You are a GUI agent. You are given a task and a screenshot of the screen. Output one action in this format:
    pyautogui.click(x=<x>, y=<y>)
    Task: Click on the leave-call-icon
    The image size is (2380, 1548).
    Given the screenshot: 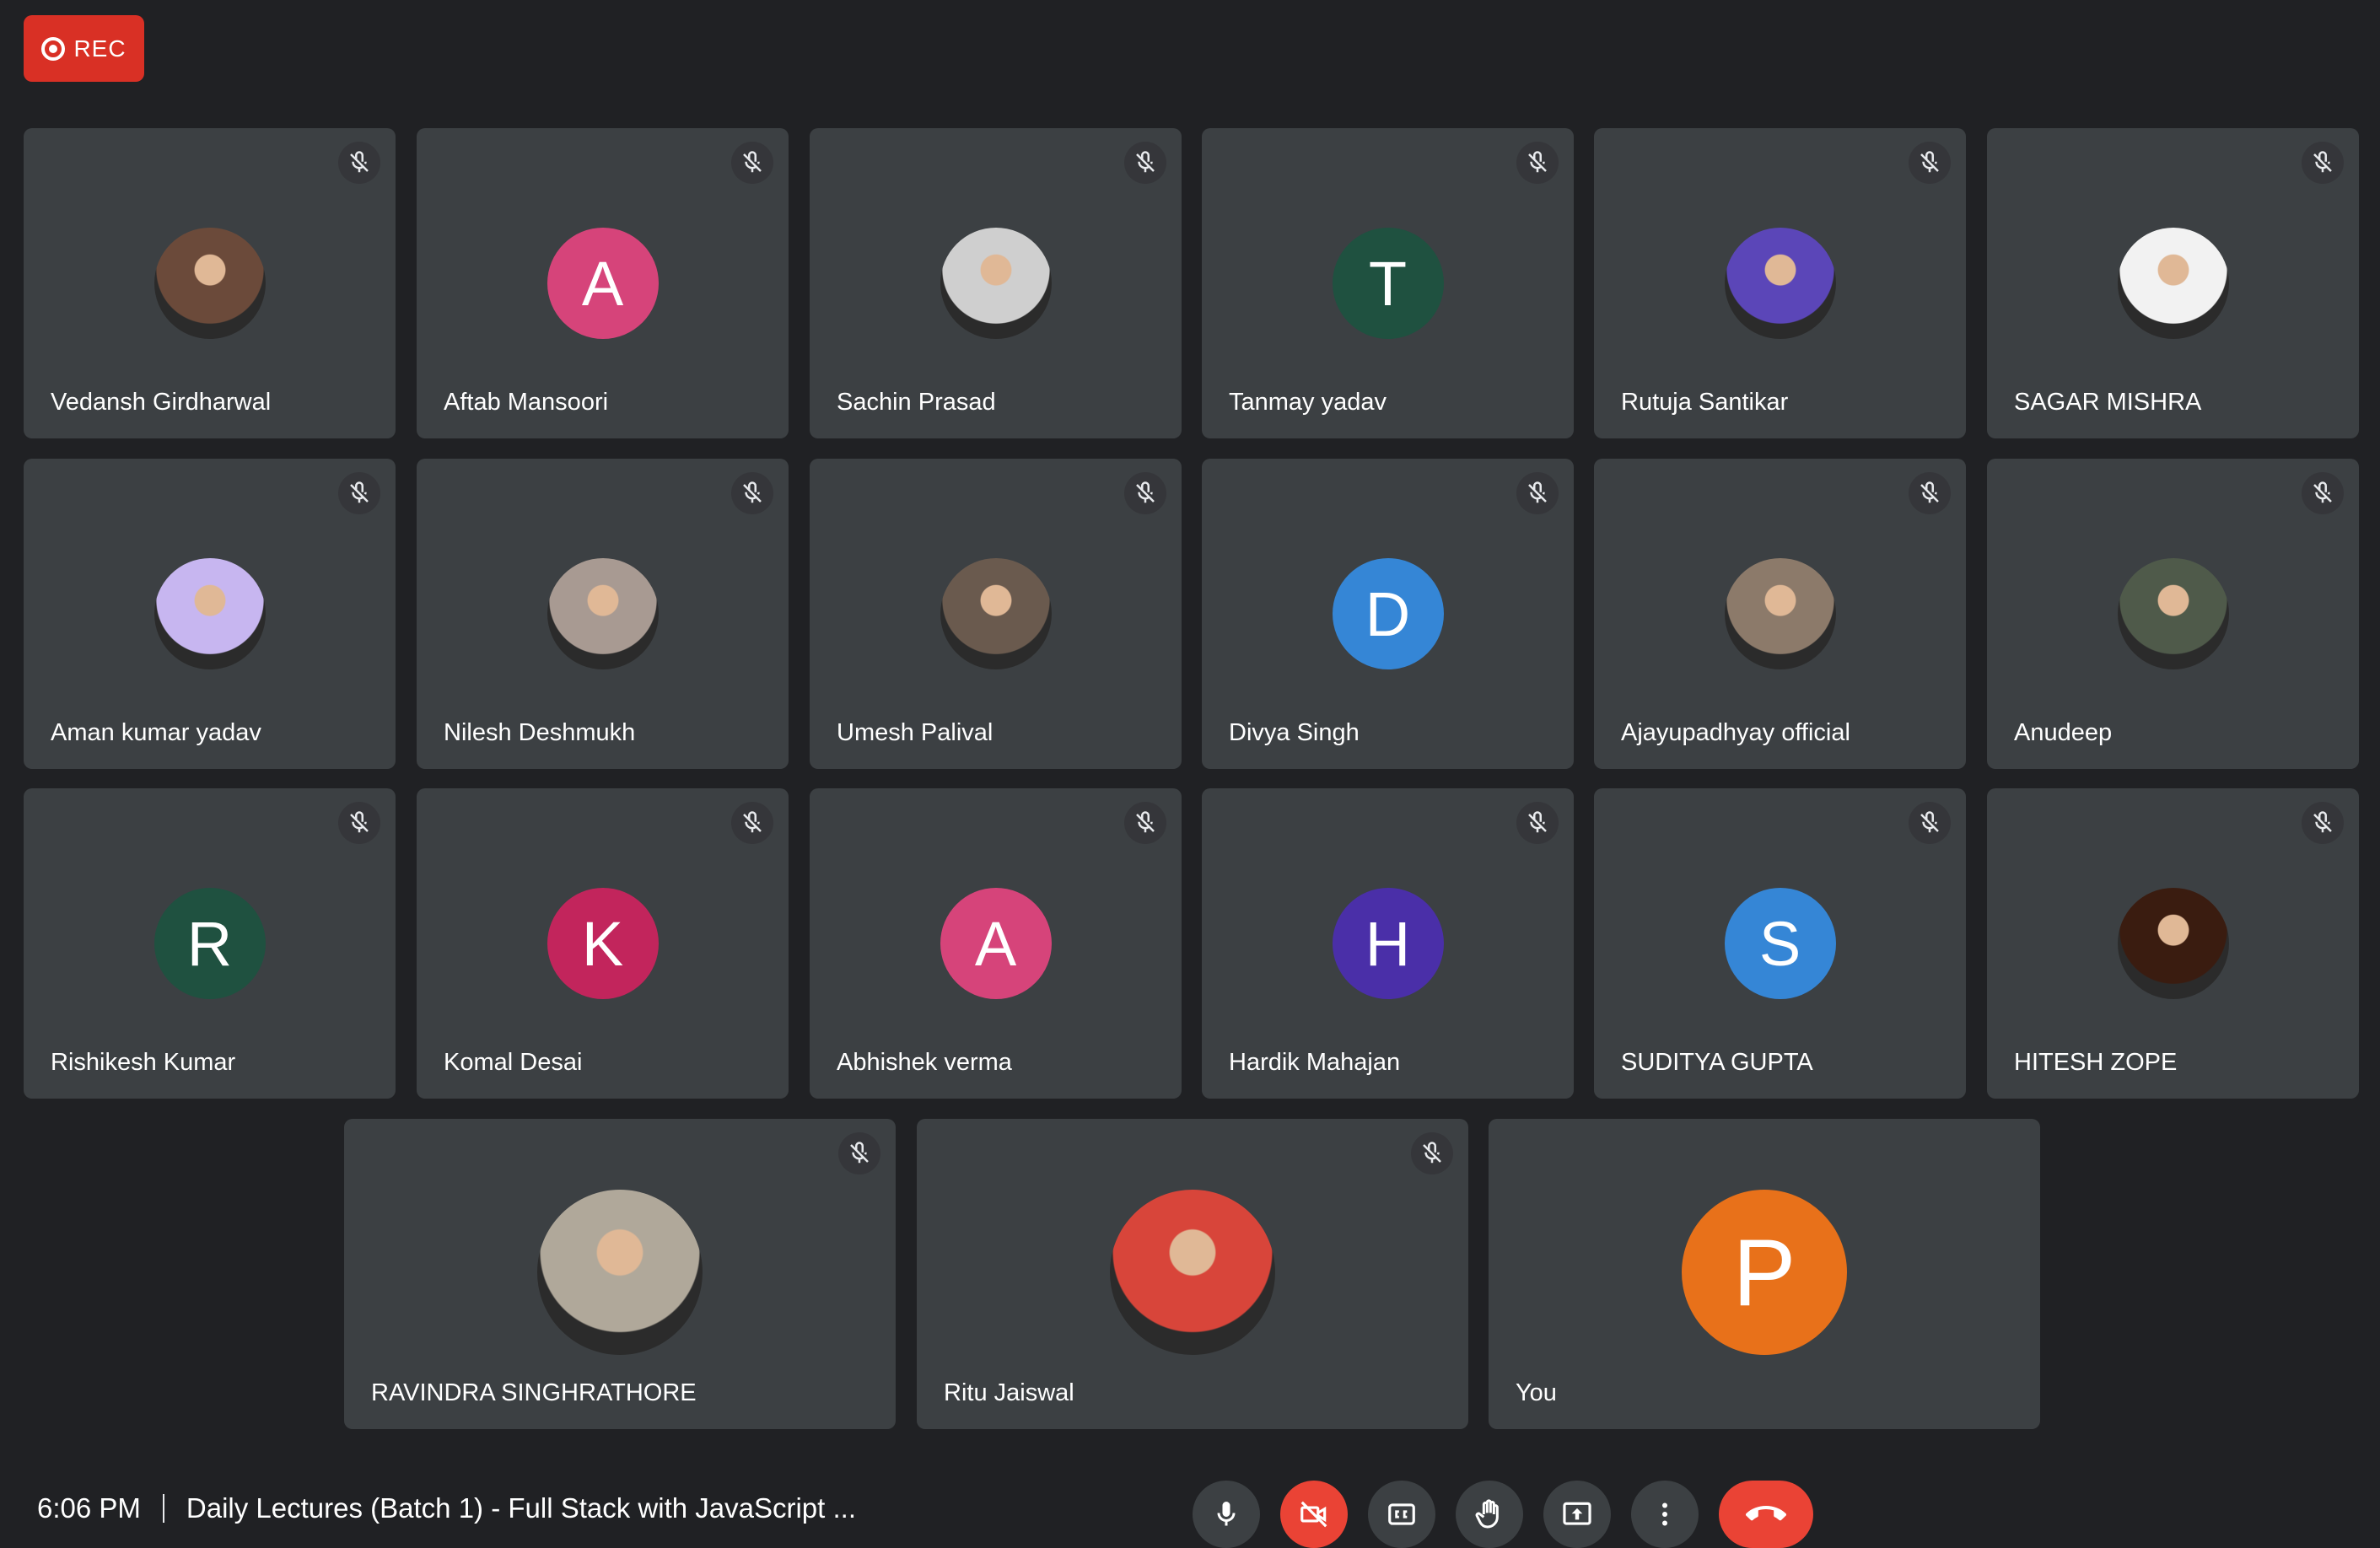 What is the action you would take?
    pyautogui.click(x=1766, y=1513)
    